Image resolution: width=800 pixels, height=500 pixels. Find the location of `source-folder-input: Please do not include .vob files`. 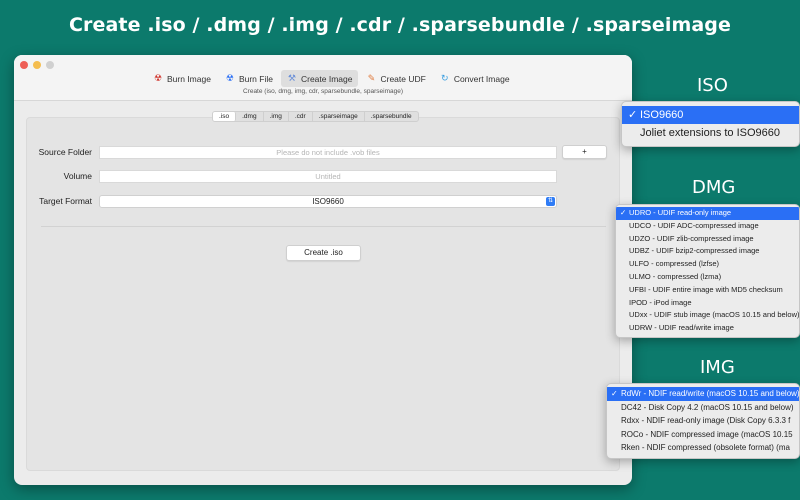

source-folder-input: Please do not include .vob files is located at coordinates (328, 152).